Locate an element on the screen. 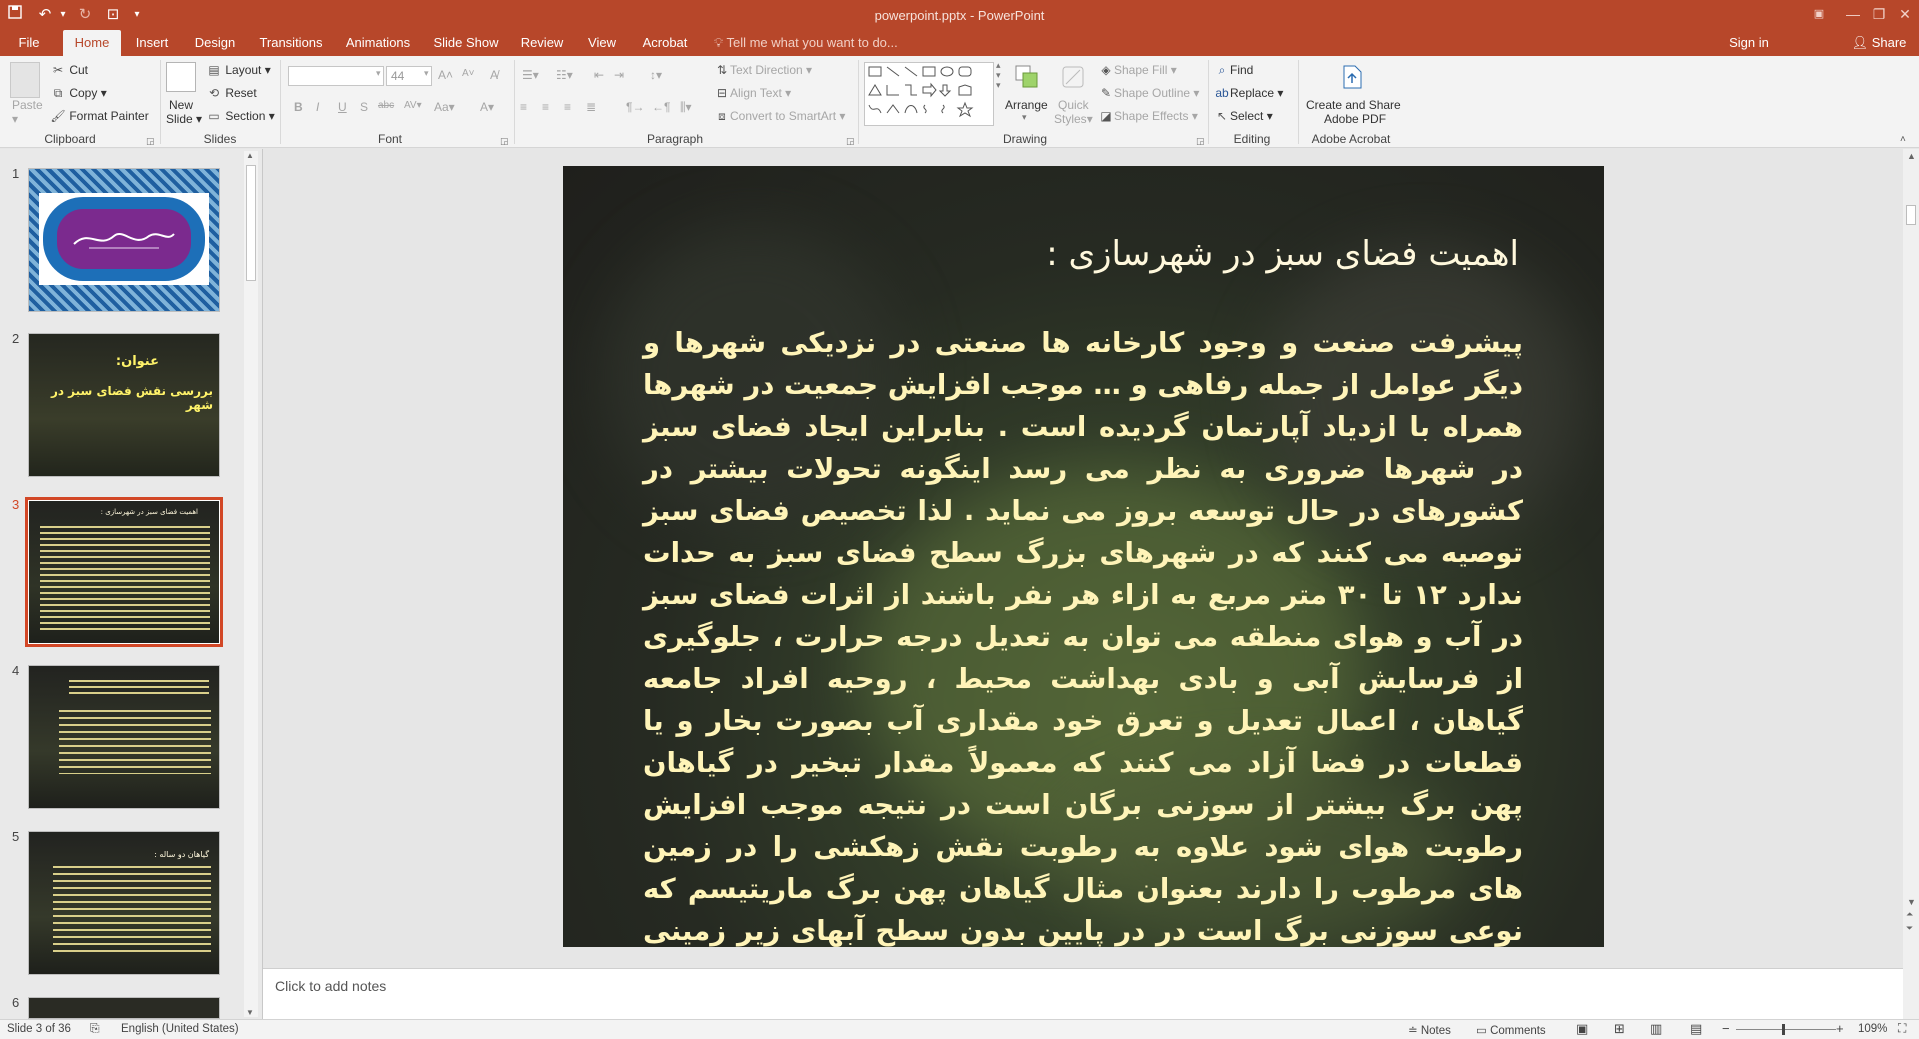  next-slide-icon: ⏷ is located at coordinates (1909, 928).